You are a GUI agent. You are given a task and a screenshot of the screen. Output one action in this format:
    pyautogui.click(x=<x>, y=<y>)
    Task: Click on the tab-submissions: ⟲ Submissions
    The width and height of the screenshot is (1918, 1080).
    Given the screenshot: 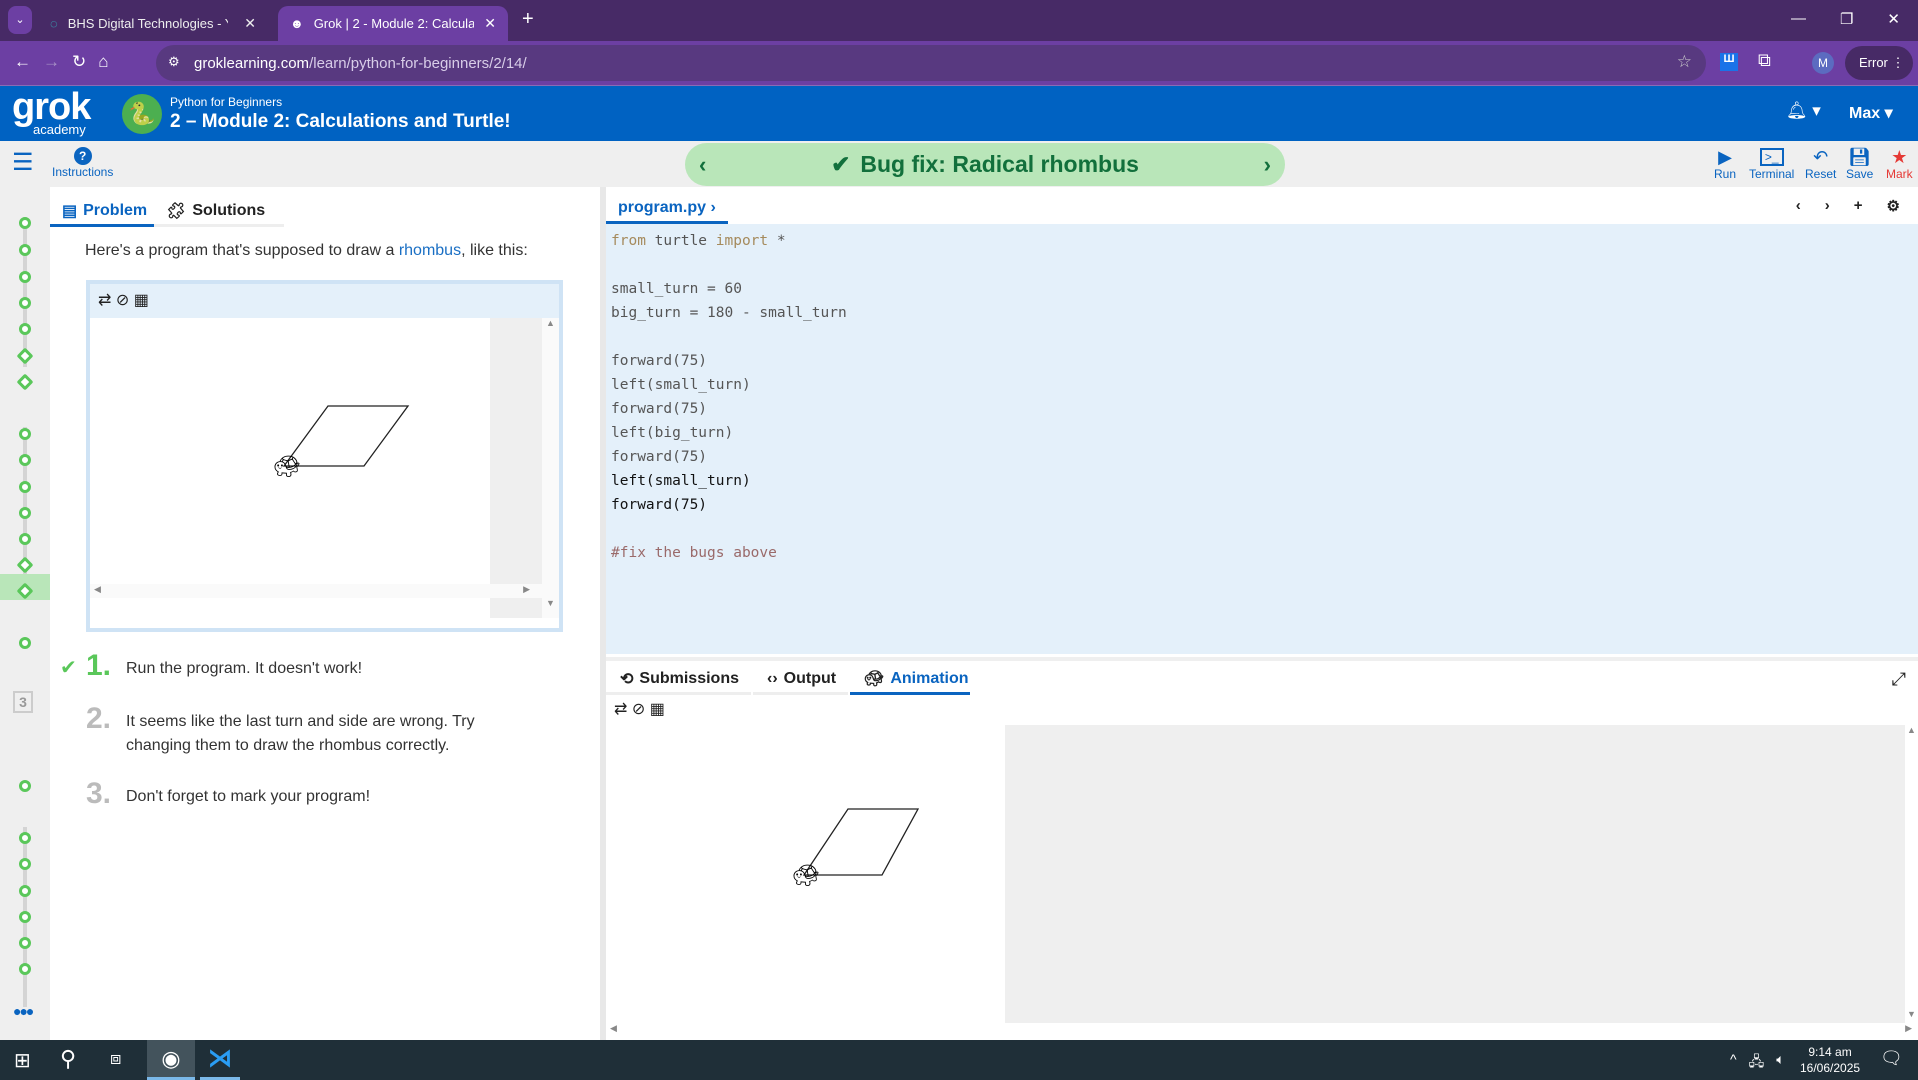 What is the action you would take?
    pyautogui.click(x=678, y=680)
    